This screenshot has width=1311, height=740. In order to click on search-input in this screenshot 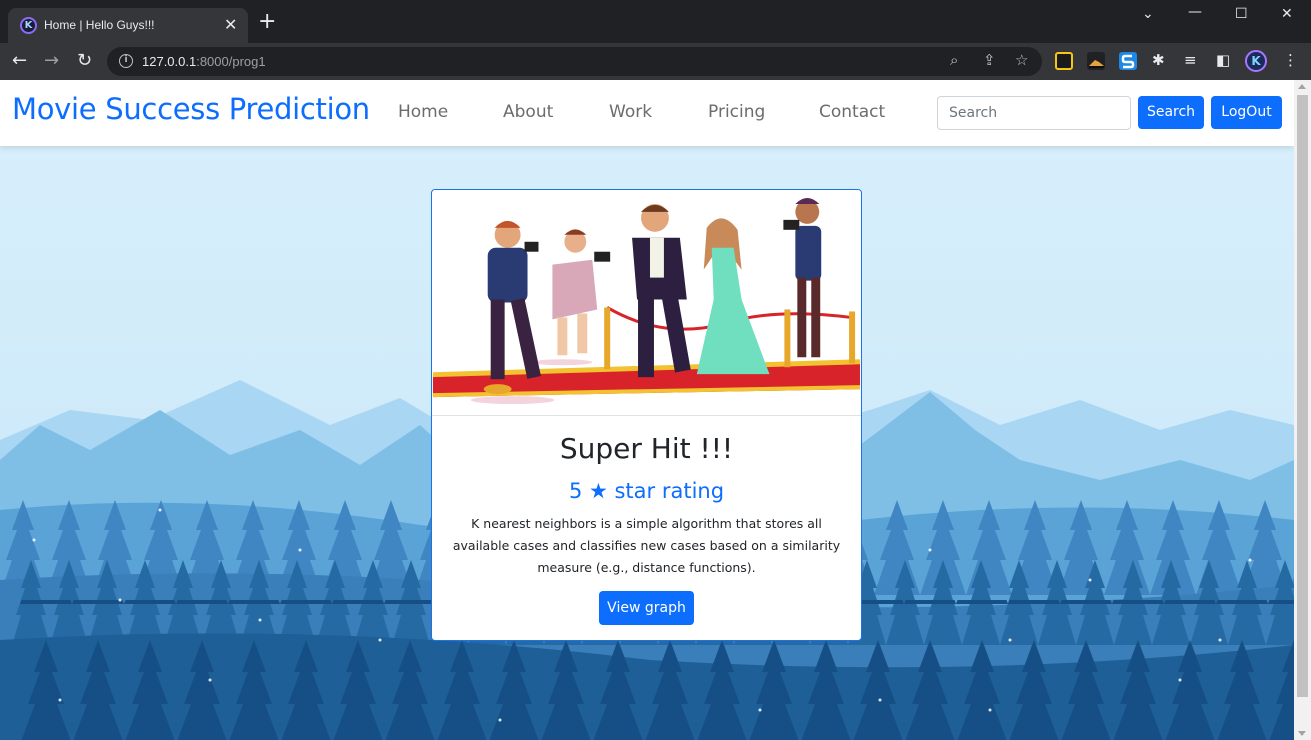, I will do `click(1034, 113)`.